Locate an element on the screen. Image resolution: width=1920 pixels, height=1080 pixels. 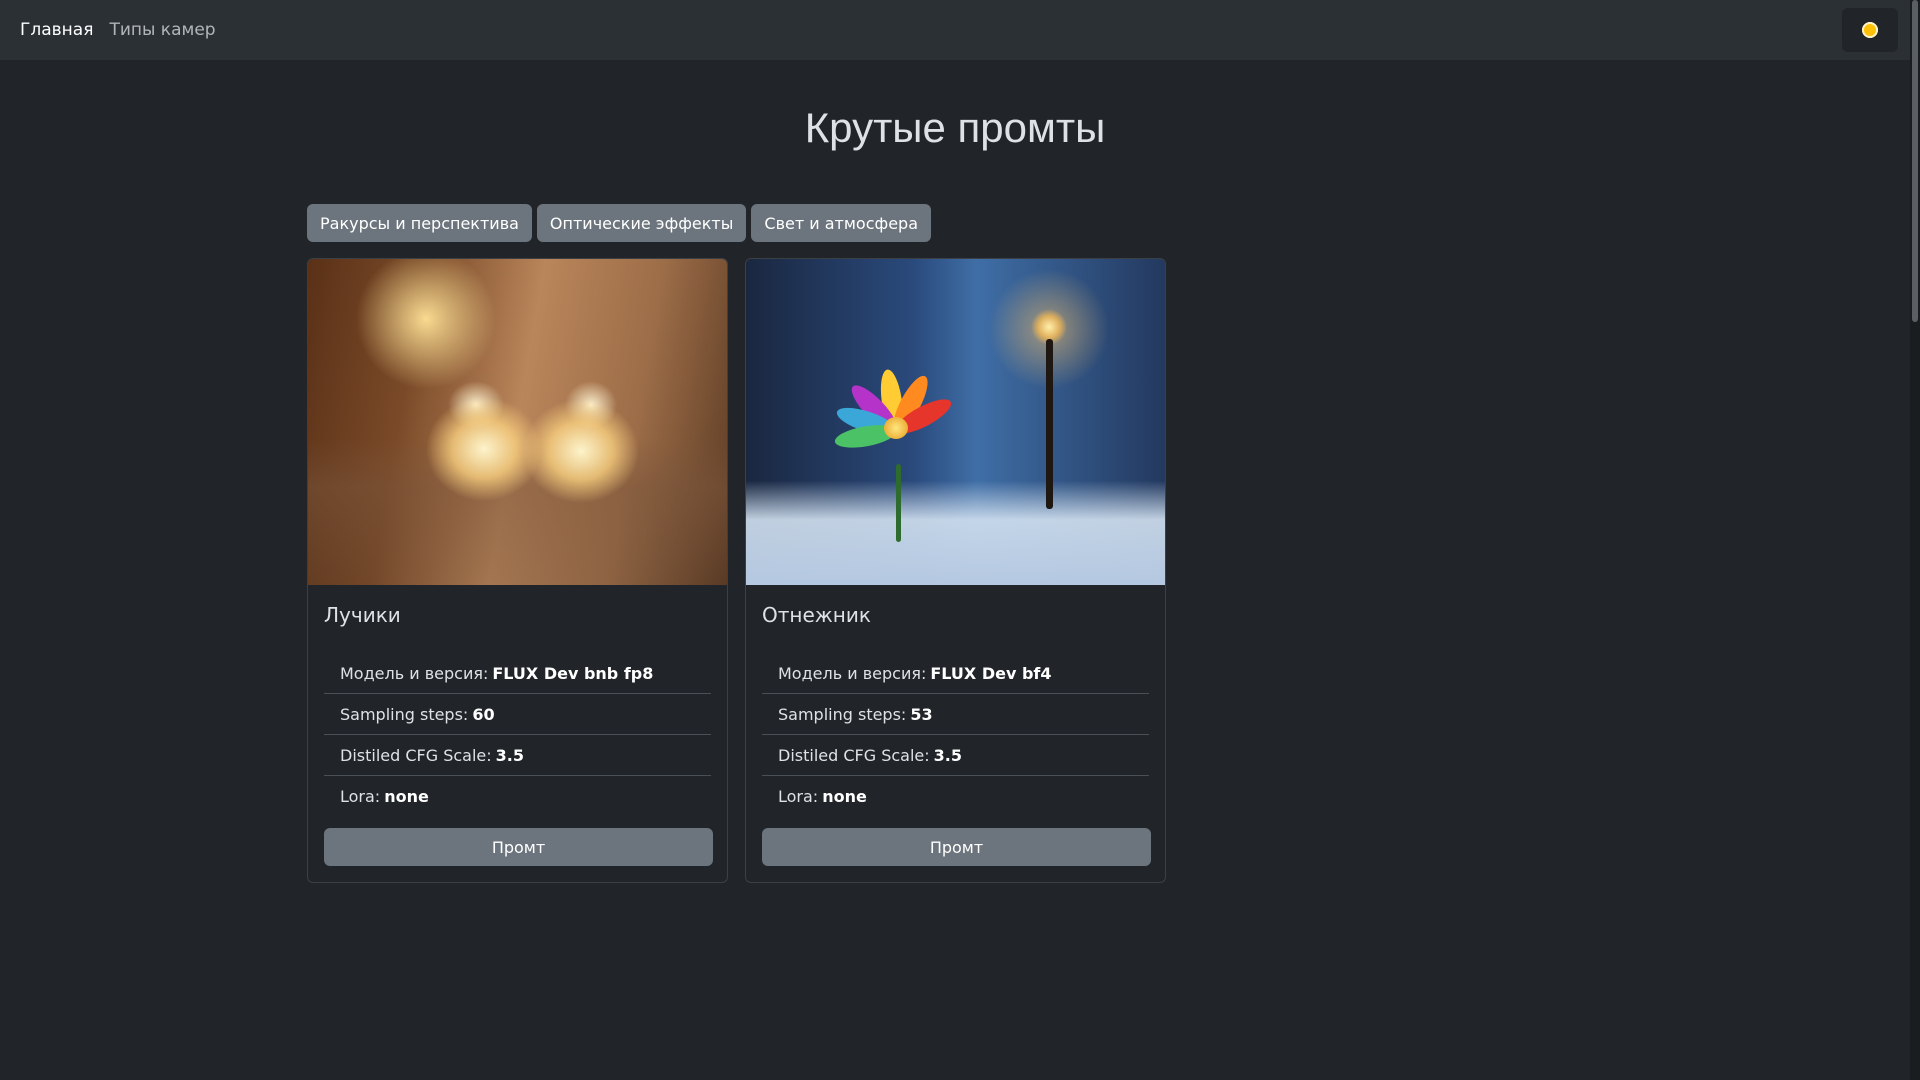
param-value: 60 is located at coordinates (483, 714).